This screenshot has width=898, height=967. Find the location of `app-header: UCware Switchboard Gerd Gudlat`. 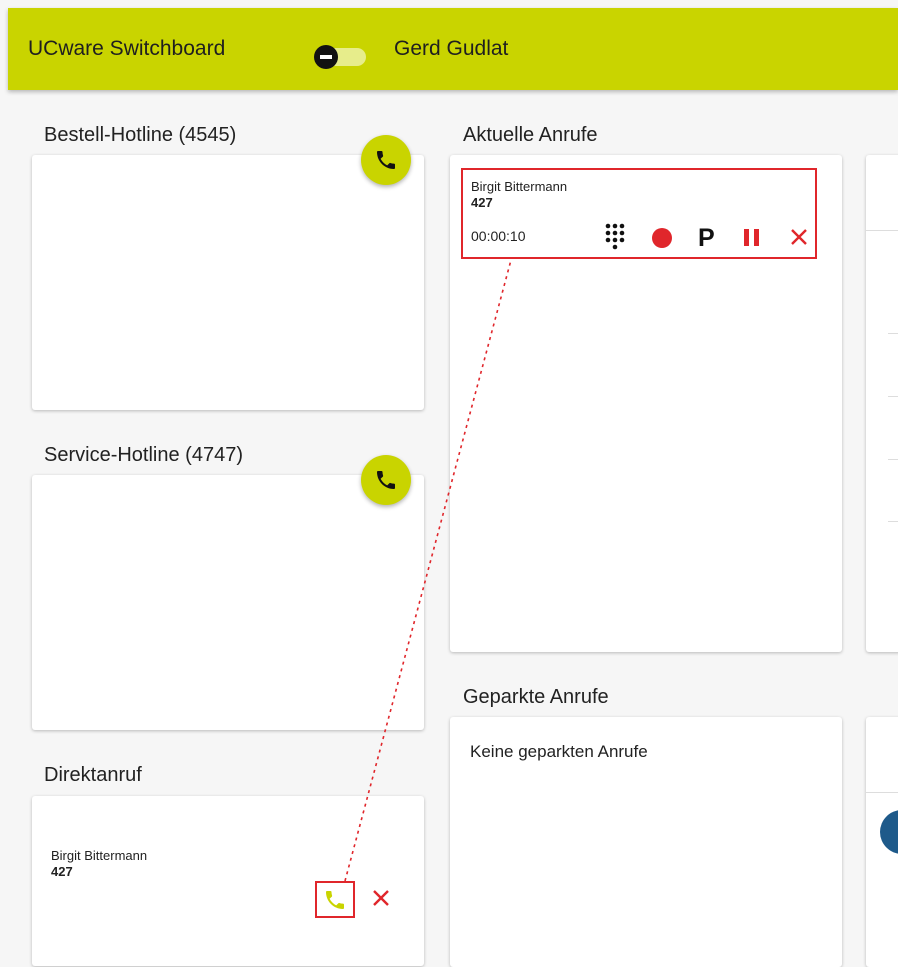

app-header: UCware Switchboard Gerd Gudlat is located at coordinates (453, 49).